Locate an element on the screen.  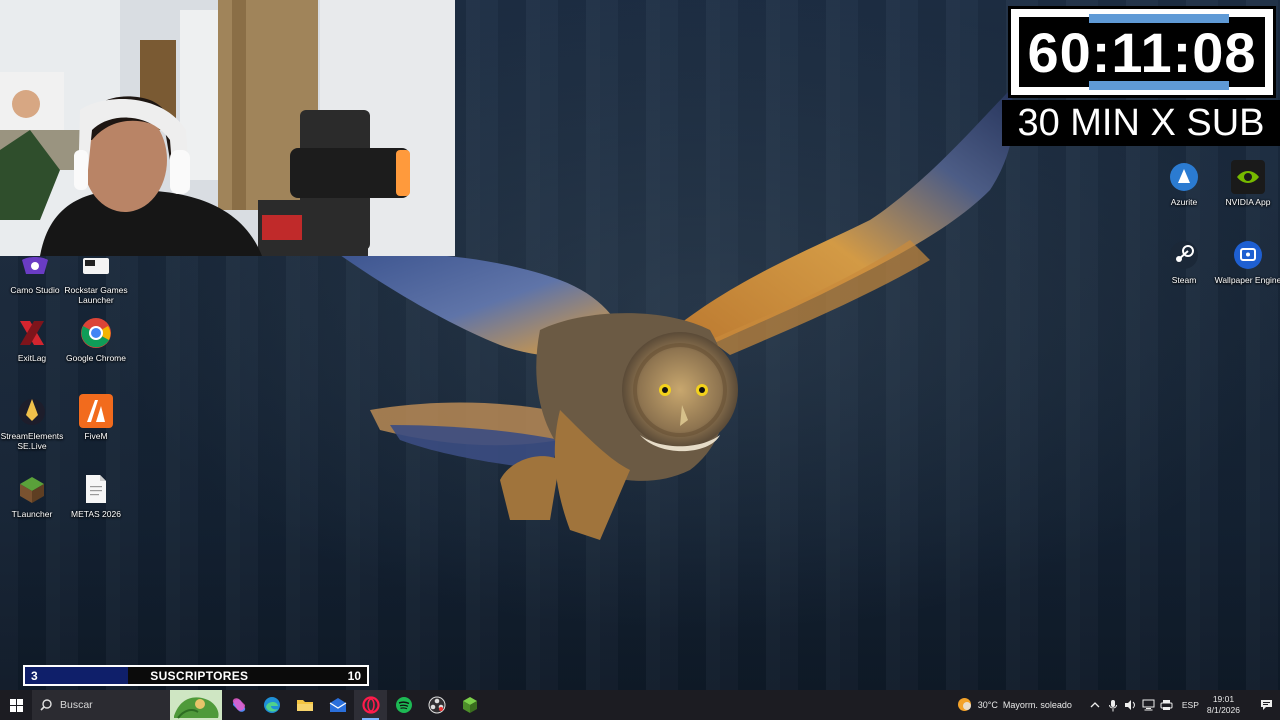
wallpaper-engine-icon is located at coordinates (1248, 255).